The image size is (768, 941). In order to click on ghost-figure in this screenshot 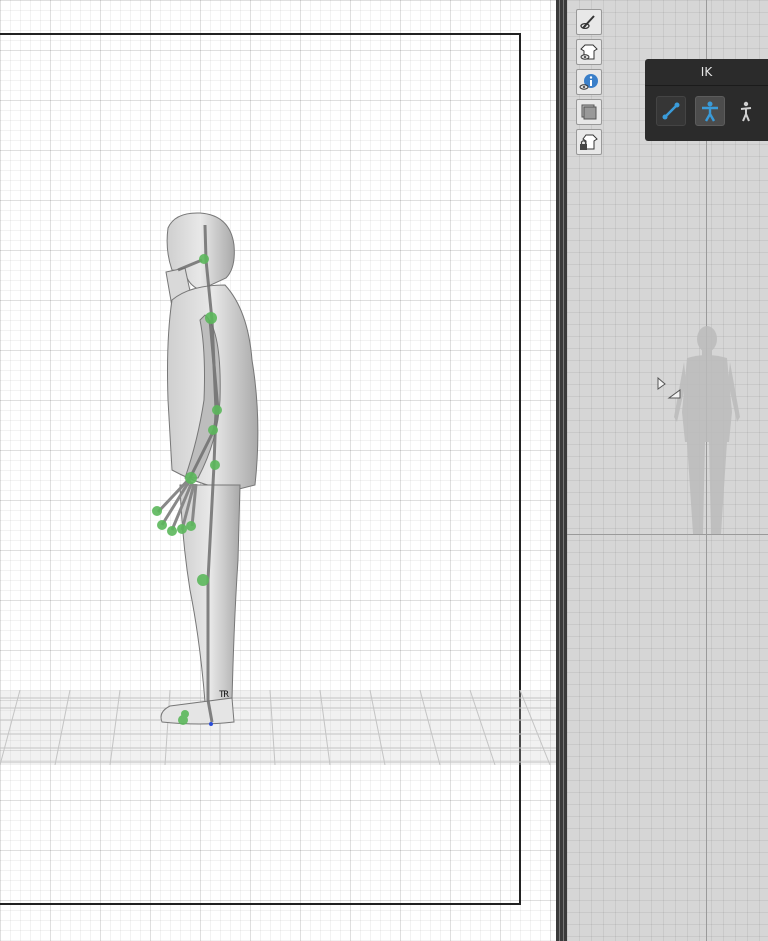, I will do `click(707, 430)`.